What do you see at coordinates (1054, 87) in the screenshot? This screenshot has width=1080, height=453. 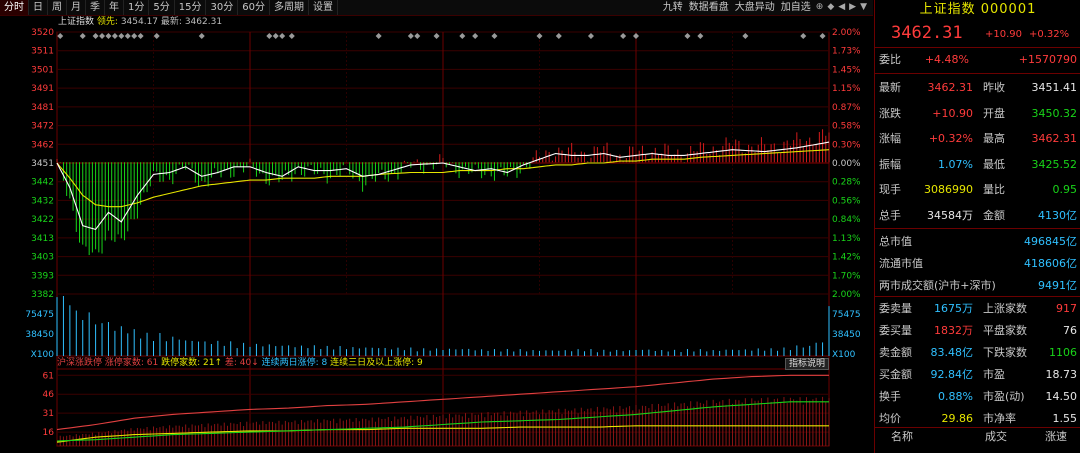 I see `row-value-2: 3451.41` at bounding box center [1054, 87].